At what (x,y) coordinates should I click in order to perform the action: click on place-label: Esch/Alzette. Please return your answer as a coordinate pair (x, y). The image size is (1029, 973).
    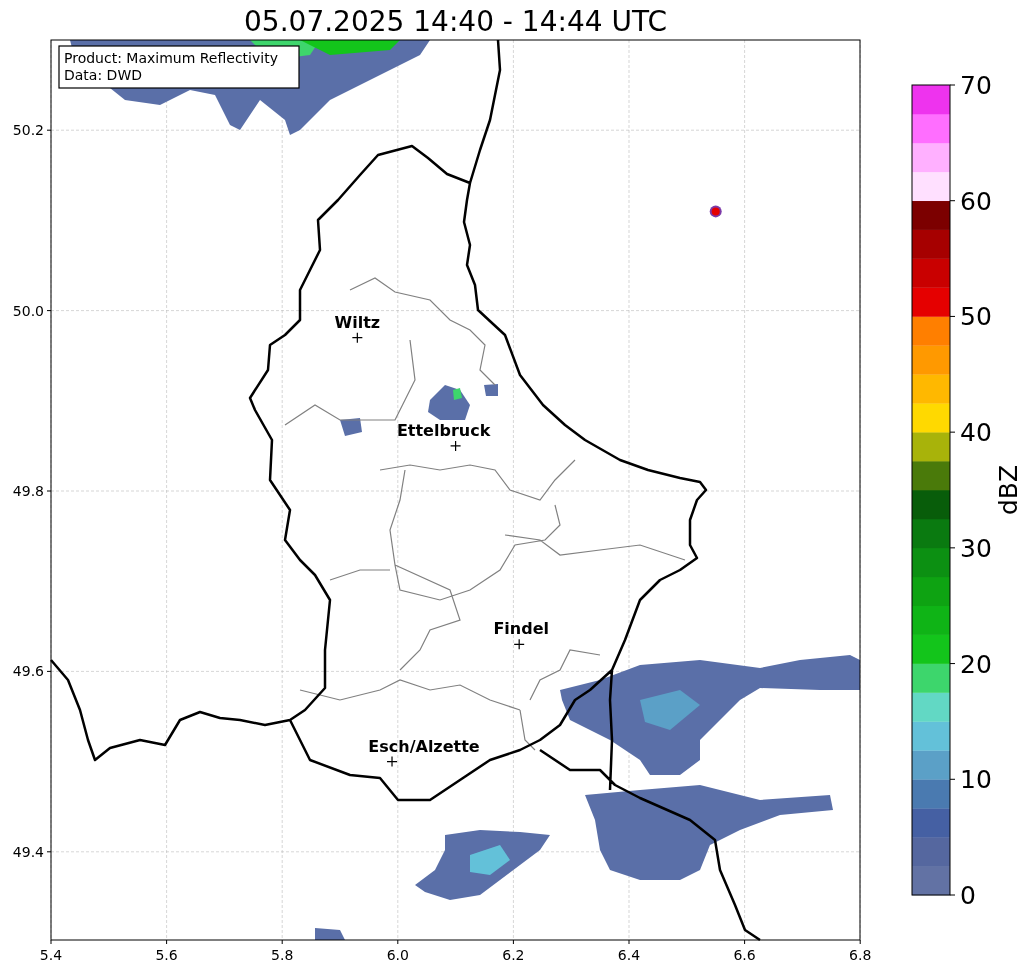
    Looking at the image, I should click on (424, 746).